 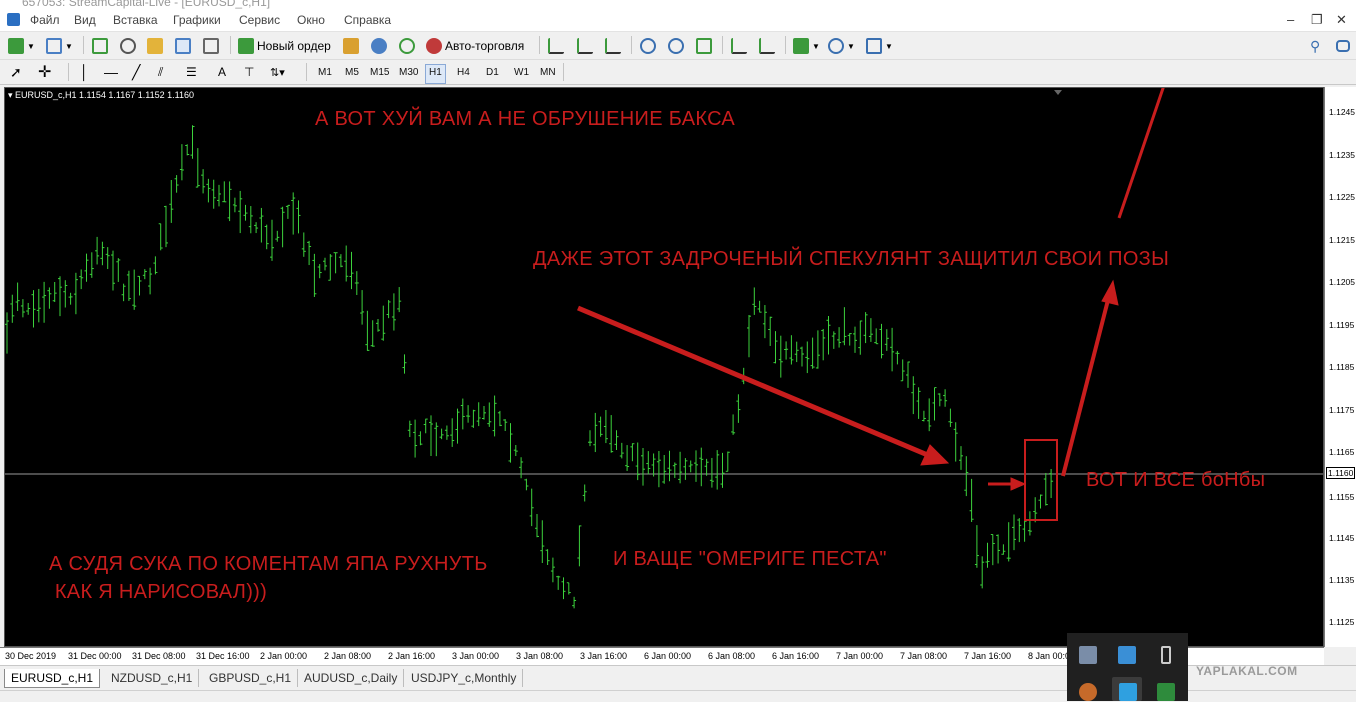 I want to click on auto-scroll-button, so click(x=739, y=46).